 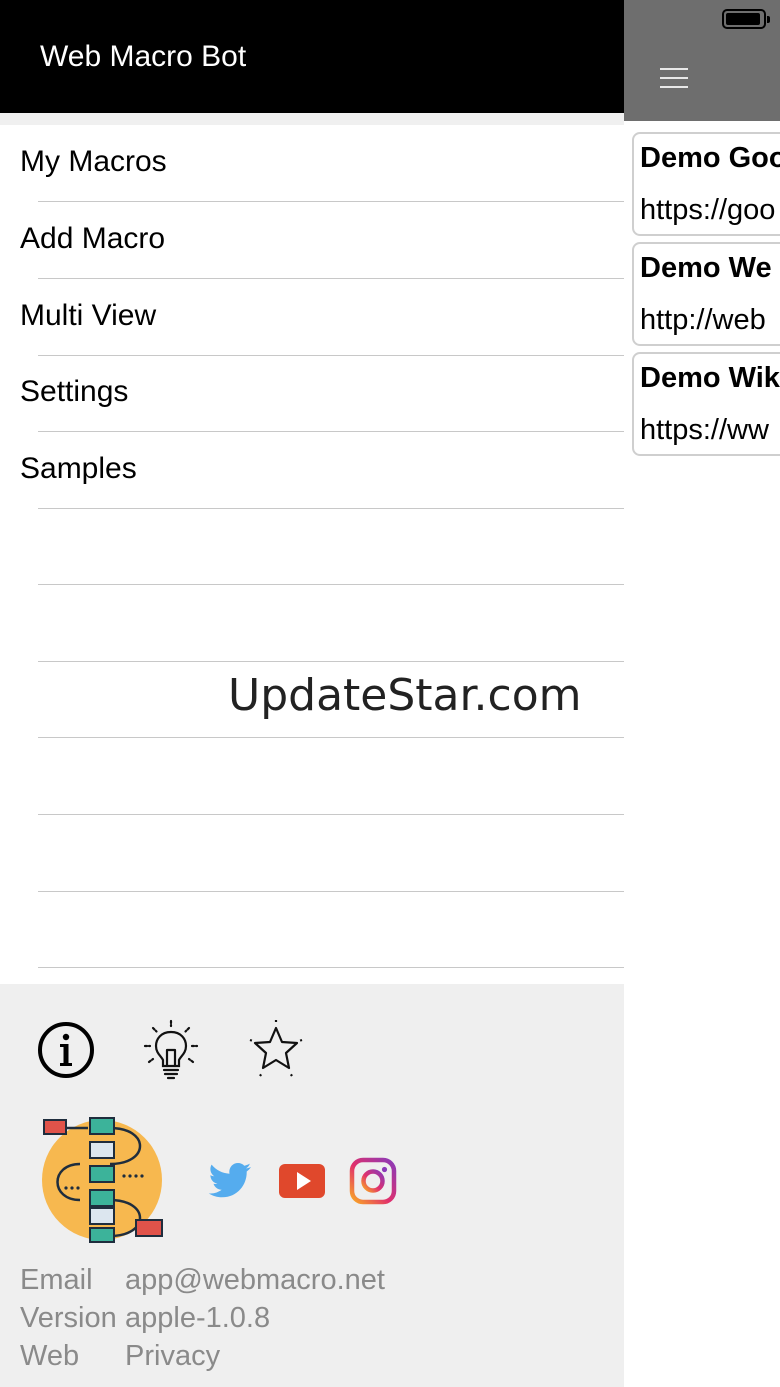 What do you see at coordinates (708, 210) in the screenshot?
I see `macro-url: https://goo` at bounding box center [708, 210].